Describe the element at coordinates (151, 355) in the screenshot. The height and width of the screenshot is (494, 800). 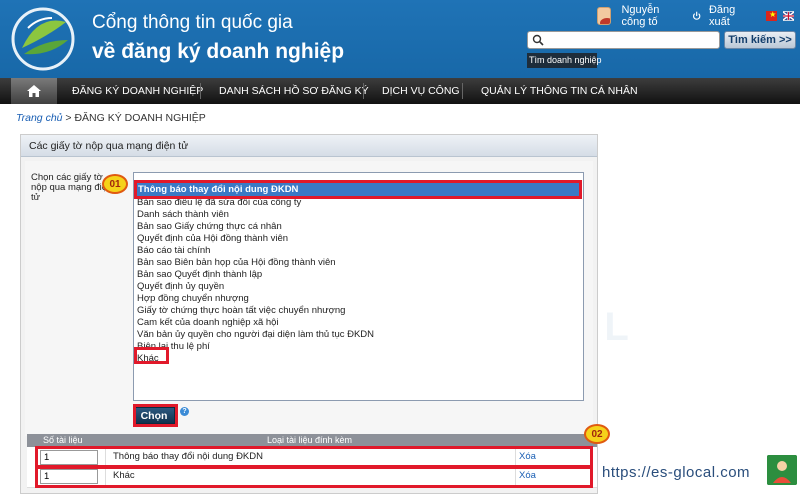
I see `highlight-other-option` at that location.